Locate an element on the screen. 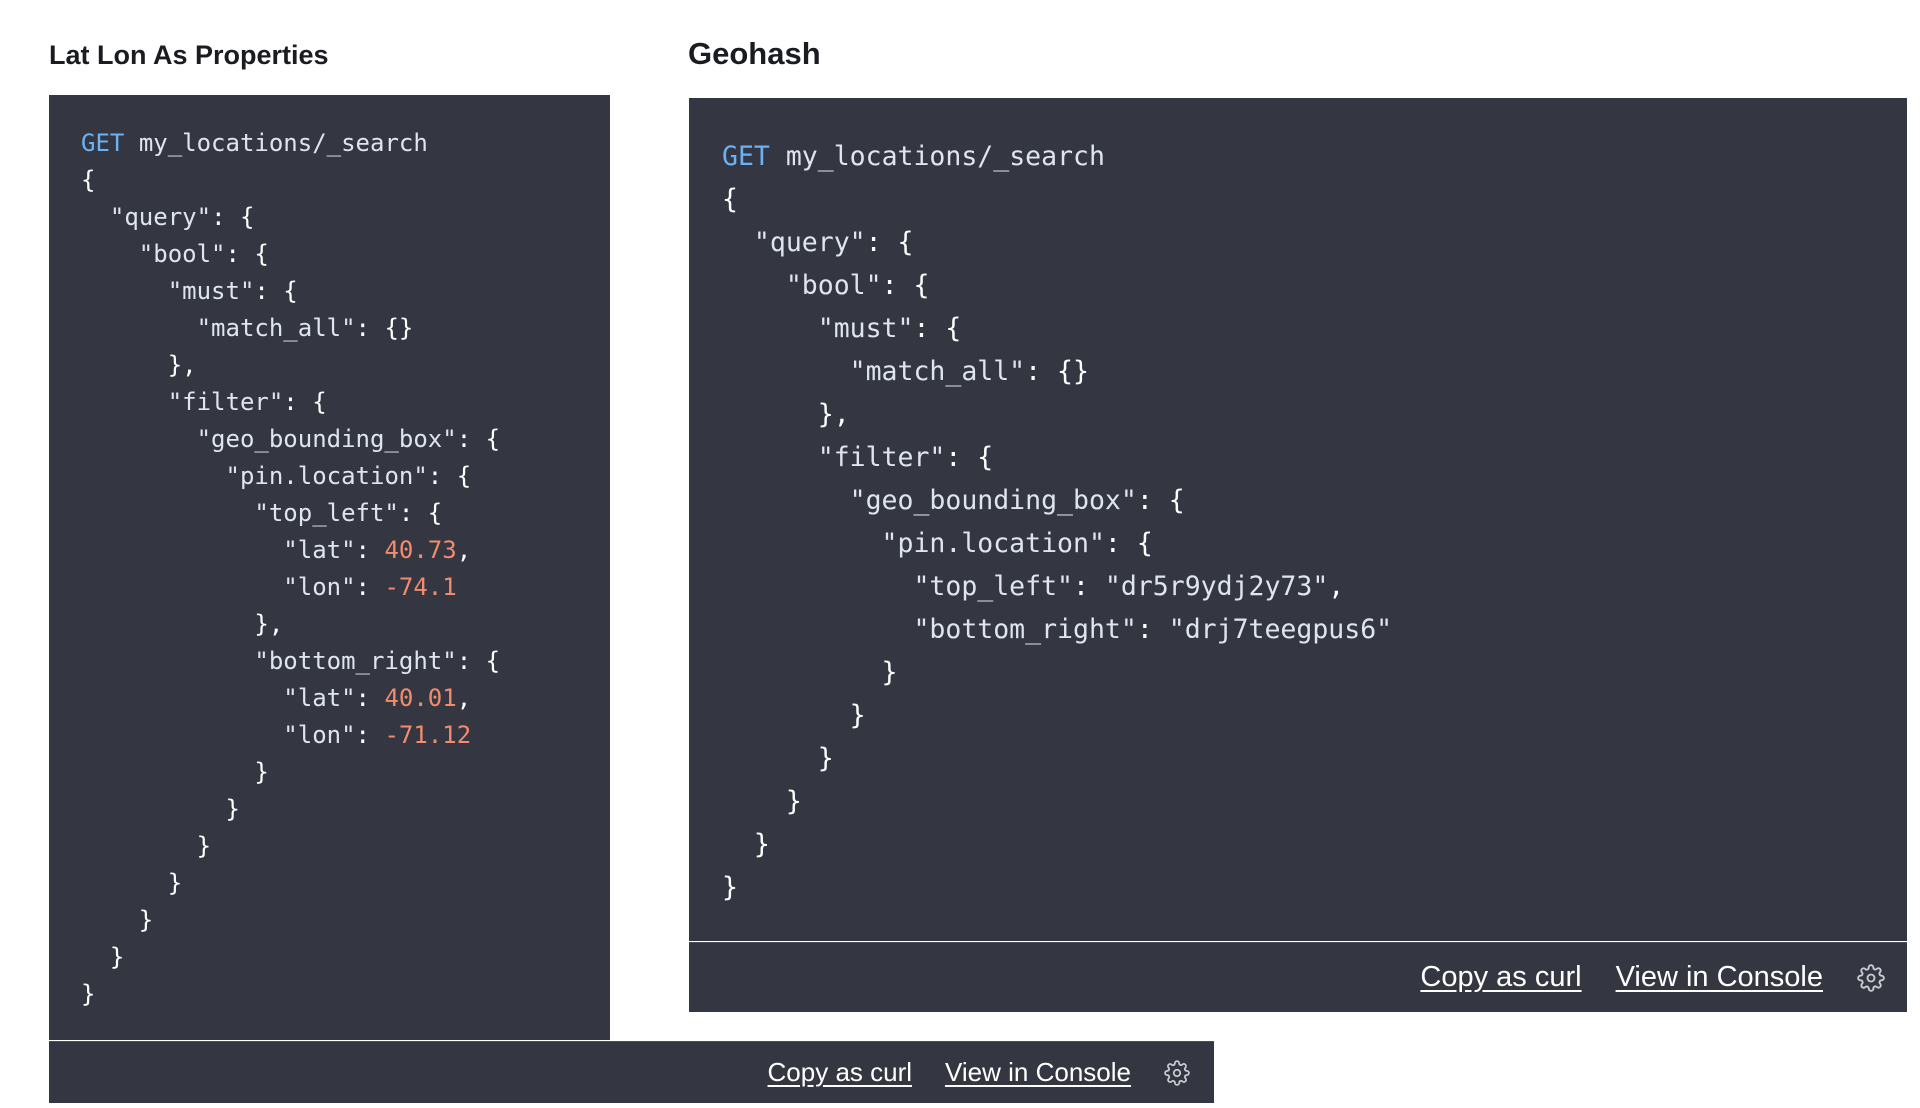 Image resolution: width=1920 pixels, height=1108 pixels. json-string: "drj7teegpus6" is located at coordinates (1280, 629).